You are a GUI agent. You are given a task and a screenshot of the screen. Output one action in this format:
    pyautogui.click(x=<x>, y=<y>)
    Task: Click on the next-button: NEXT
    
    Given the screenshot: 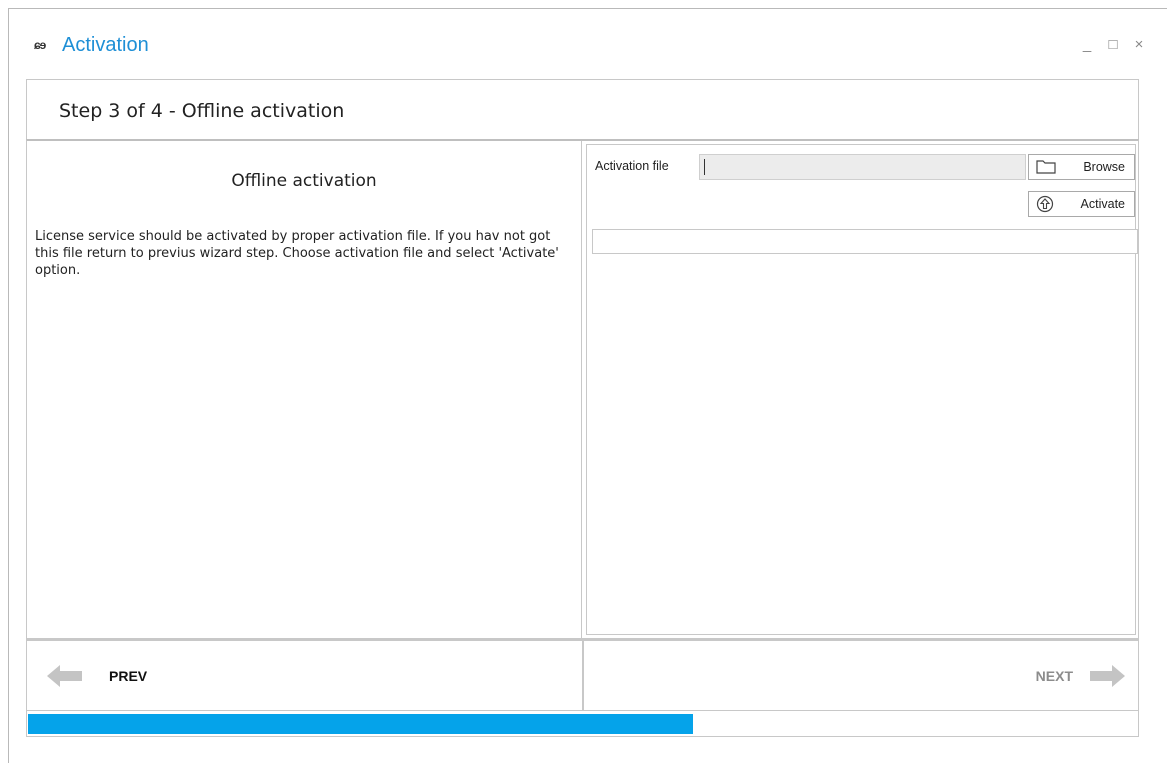 What is the action you would take?
    pyautogui.click(x=861, y=675)
    